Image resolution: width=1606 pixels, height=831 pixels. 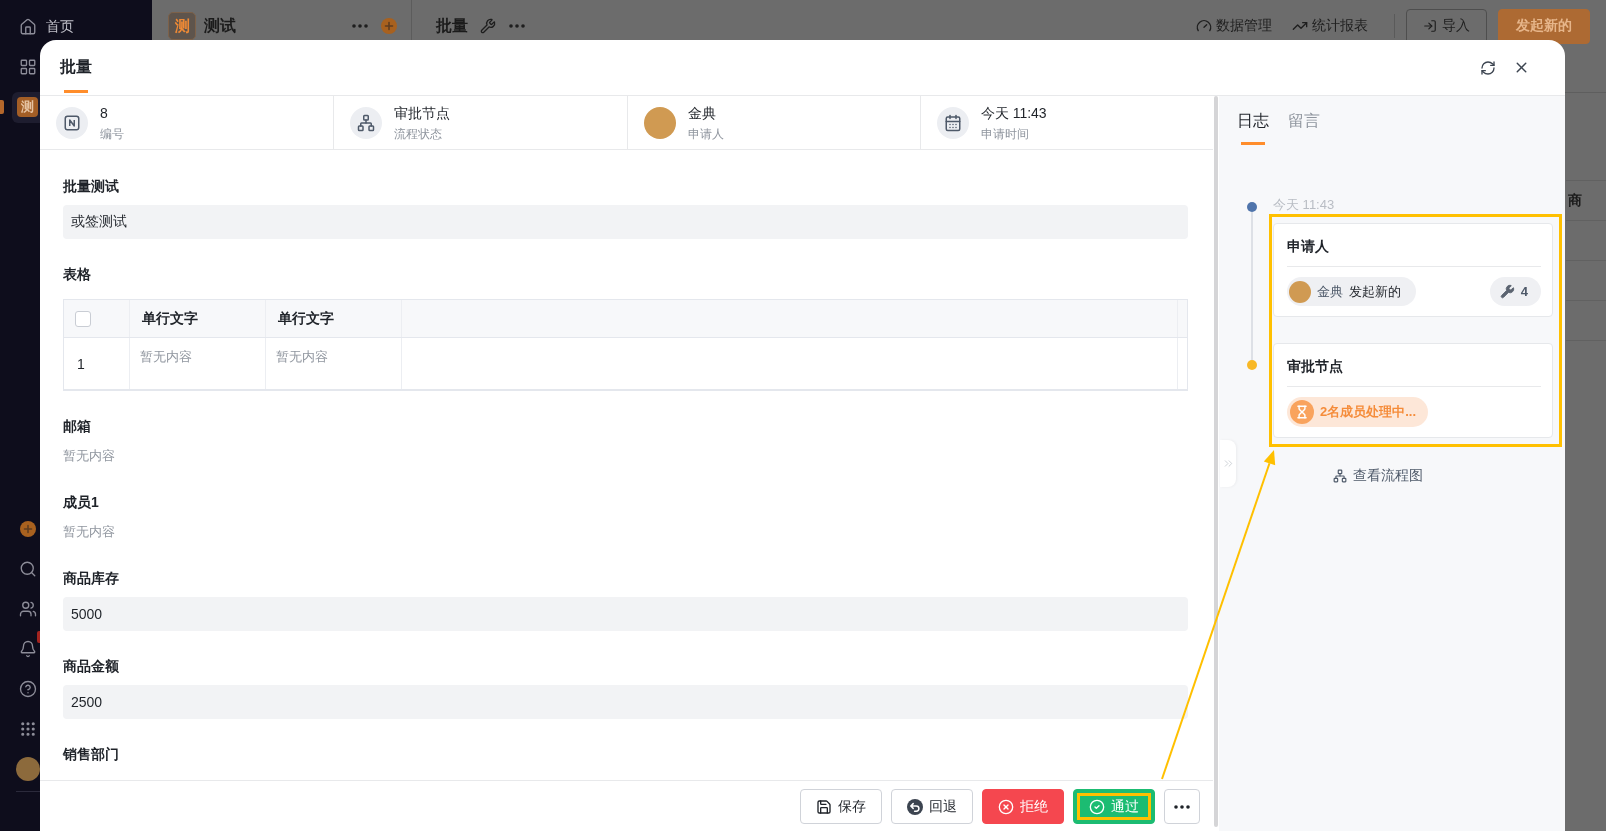 What do you see at coordinates (1097, 806) in the screenshot?
I see `check-circle-icon` at bounding box center [1097, 806].